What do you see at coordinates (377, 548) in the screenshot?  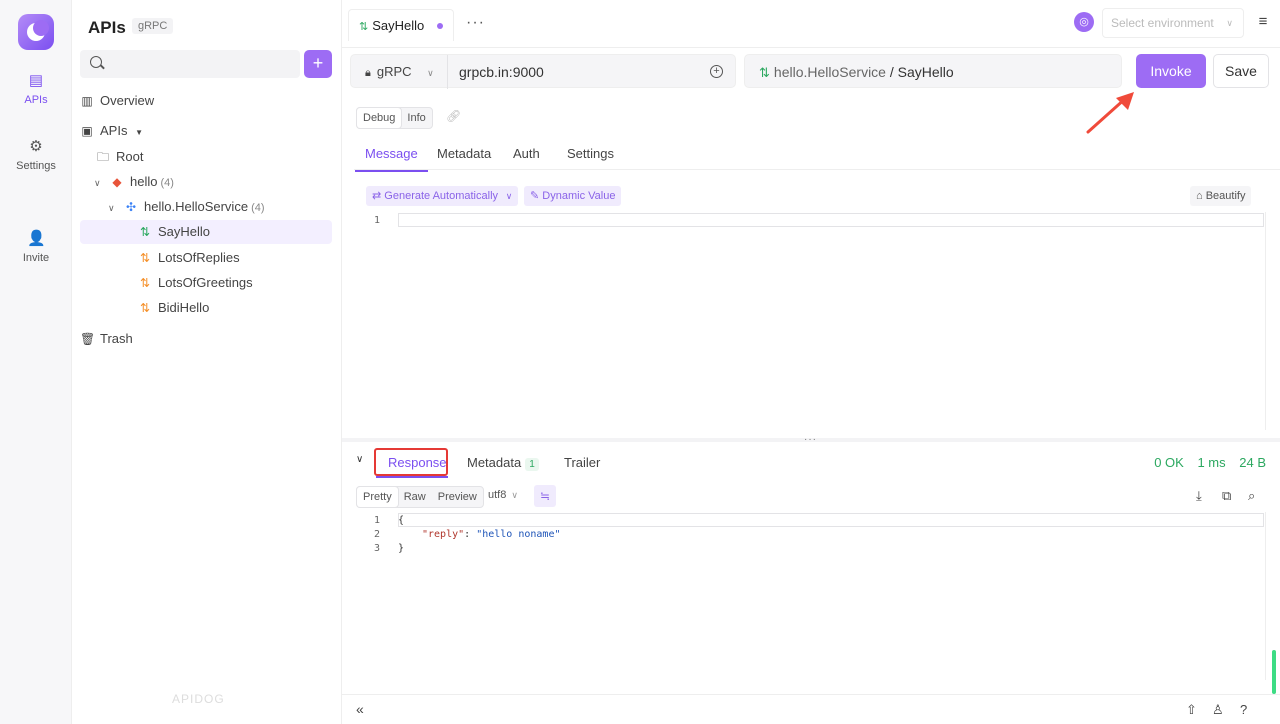 I see `line-number: 3` at bounding box center [377, 548].